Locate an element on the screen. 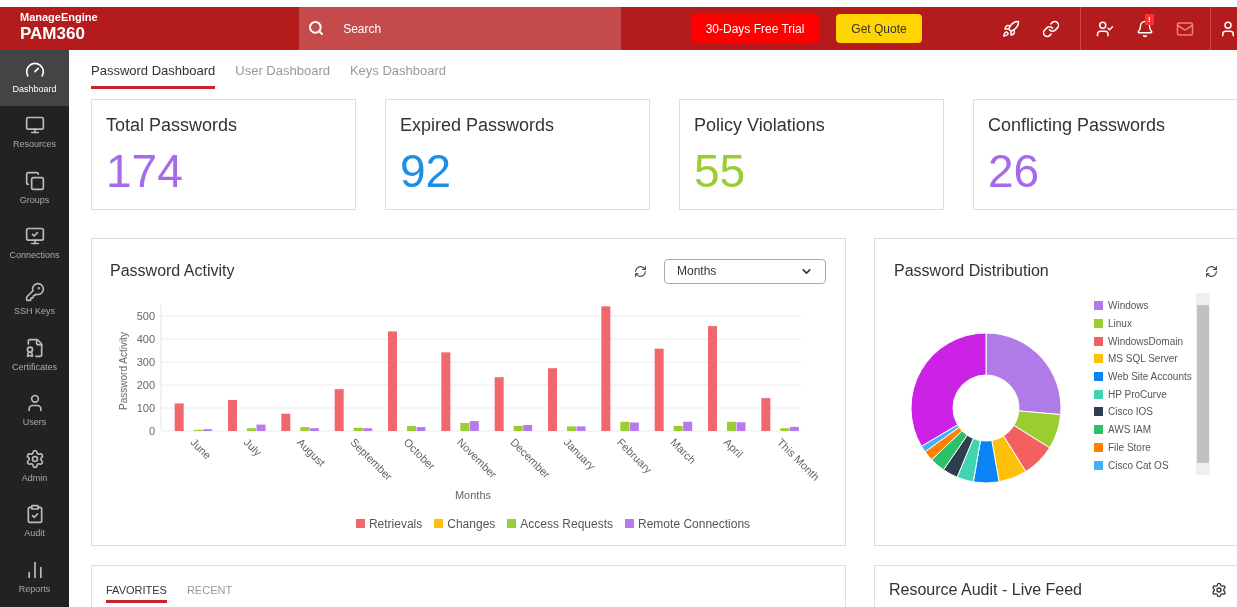 The image size is (1237, 607). legend-label: Windows is located at coordinates (1128, 306).